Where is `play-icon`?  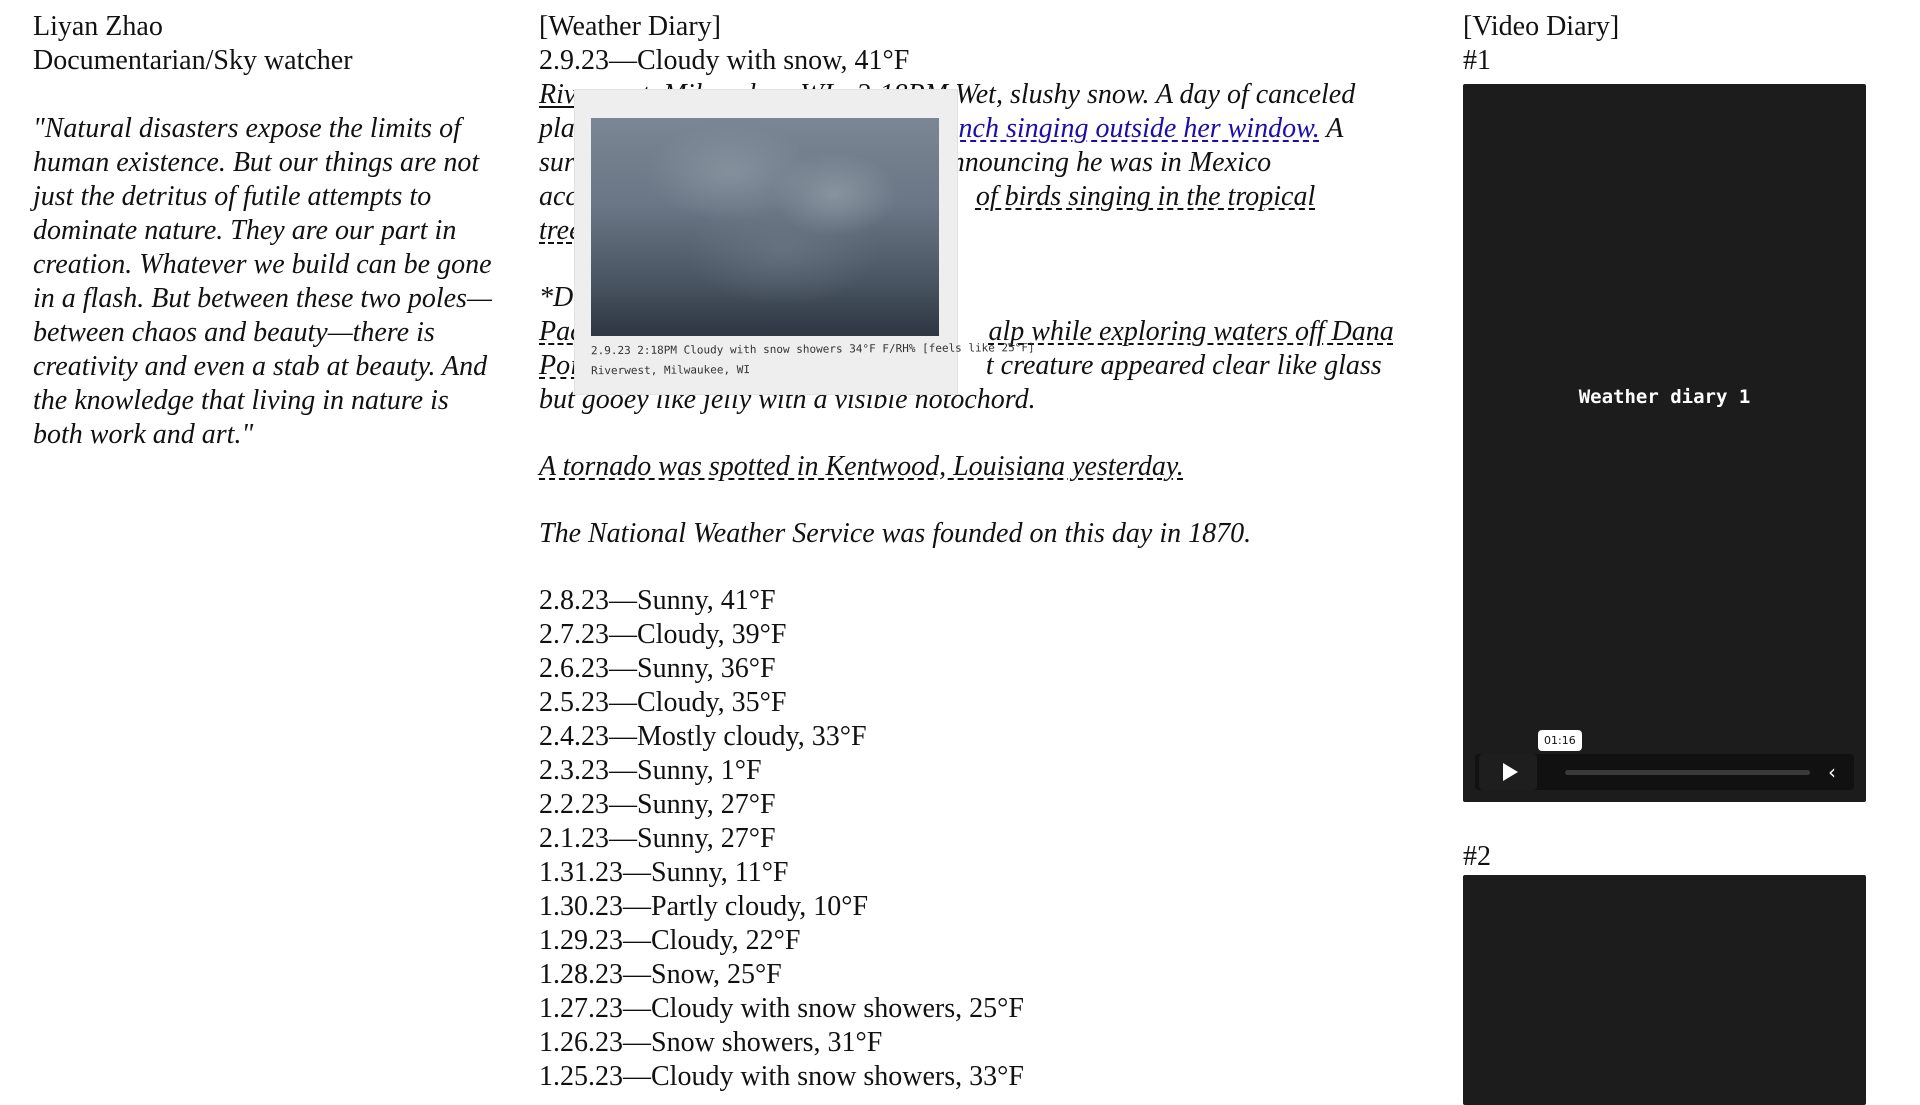
play-icon is located at coordinates (1510, 772).